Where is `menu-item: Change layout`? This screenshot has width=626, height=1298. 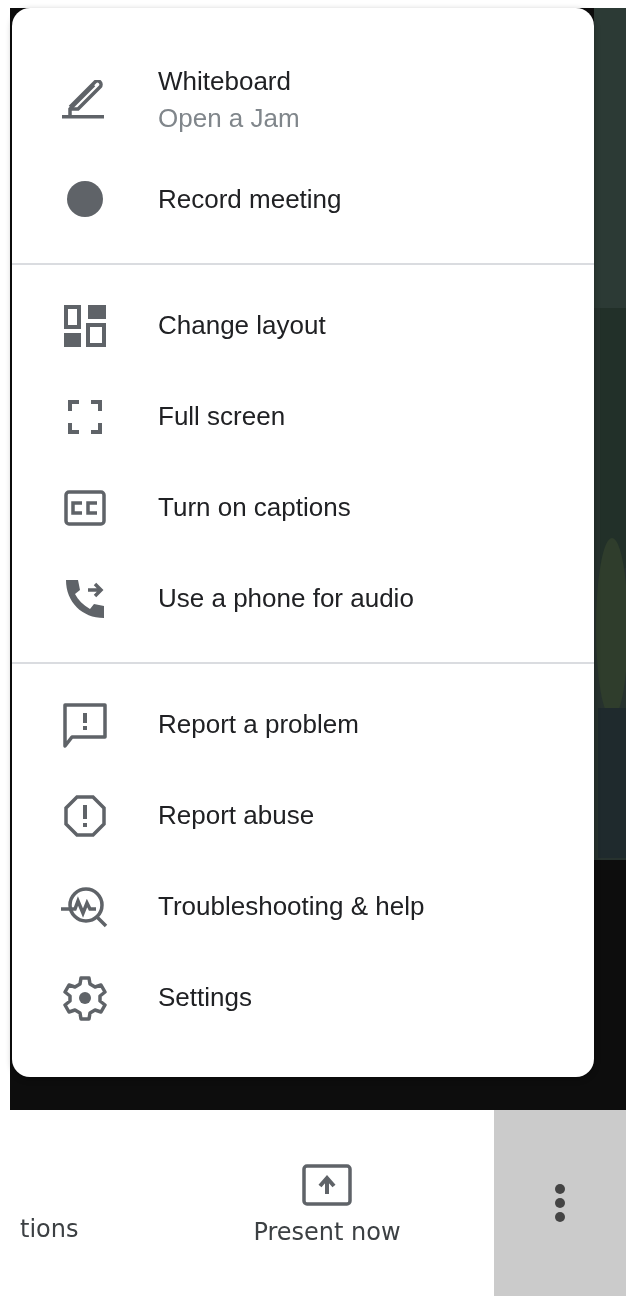
menu-item: Change layout is located at coordinates (303, 325).